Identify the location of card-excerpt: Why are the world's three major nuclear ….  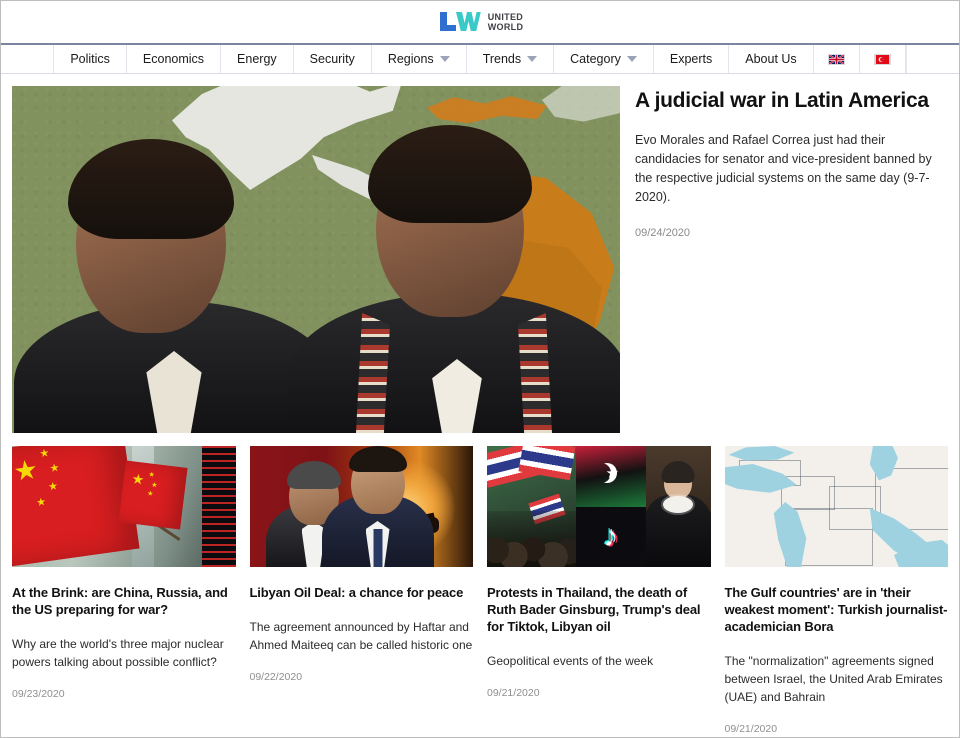
(118, 653).